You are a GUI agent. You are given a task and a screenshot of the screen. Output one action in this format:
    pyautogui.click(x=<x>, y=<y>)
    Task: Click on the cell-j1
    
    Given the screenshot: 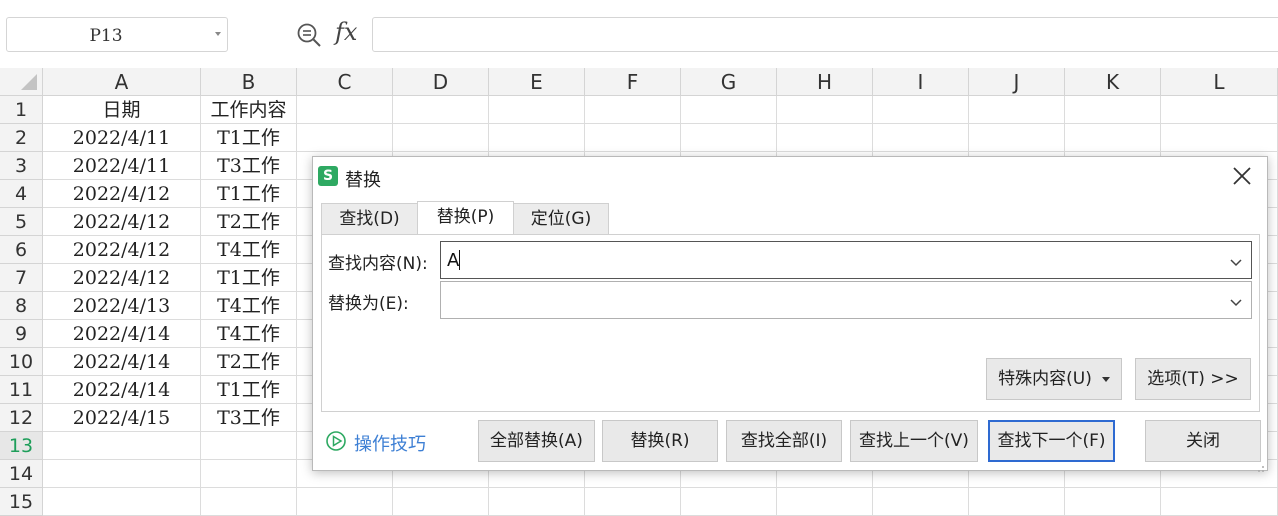 What is the action you would take?
    pyautogui.click(x=1017, y=110)
    